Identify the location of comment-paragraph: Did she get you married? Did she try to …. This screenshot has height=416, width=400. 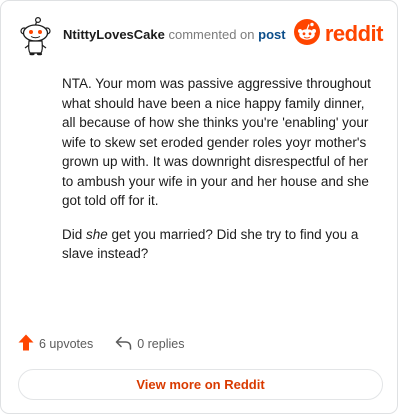
(210, 244).